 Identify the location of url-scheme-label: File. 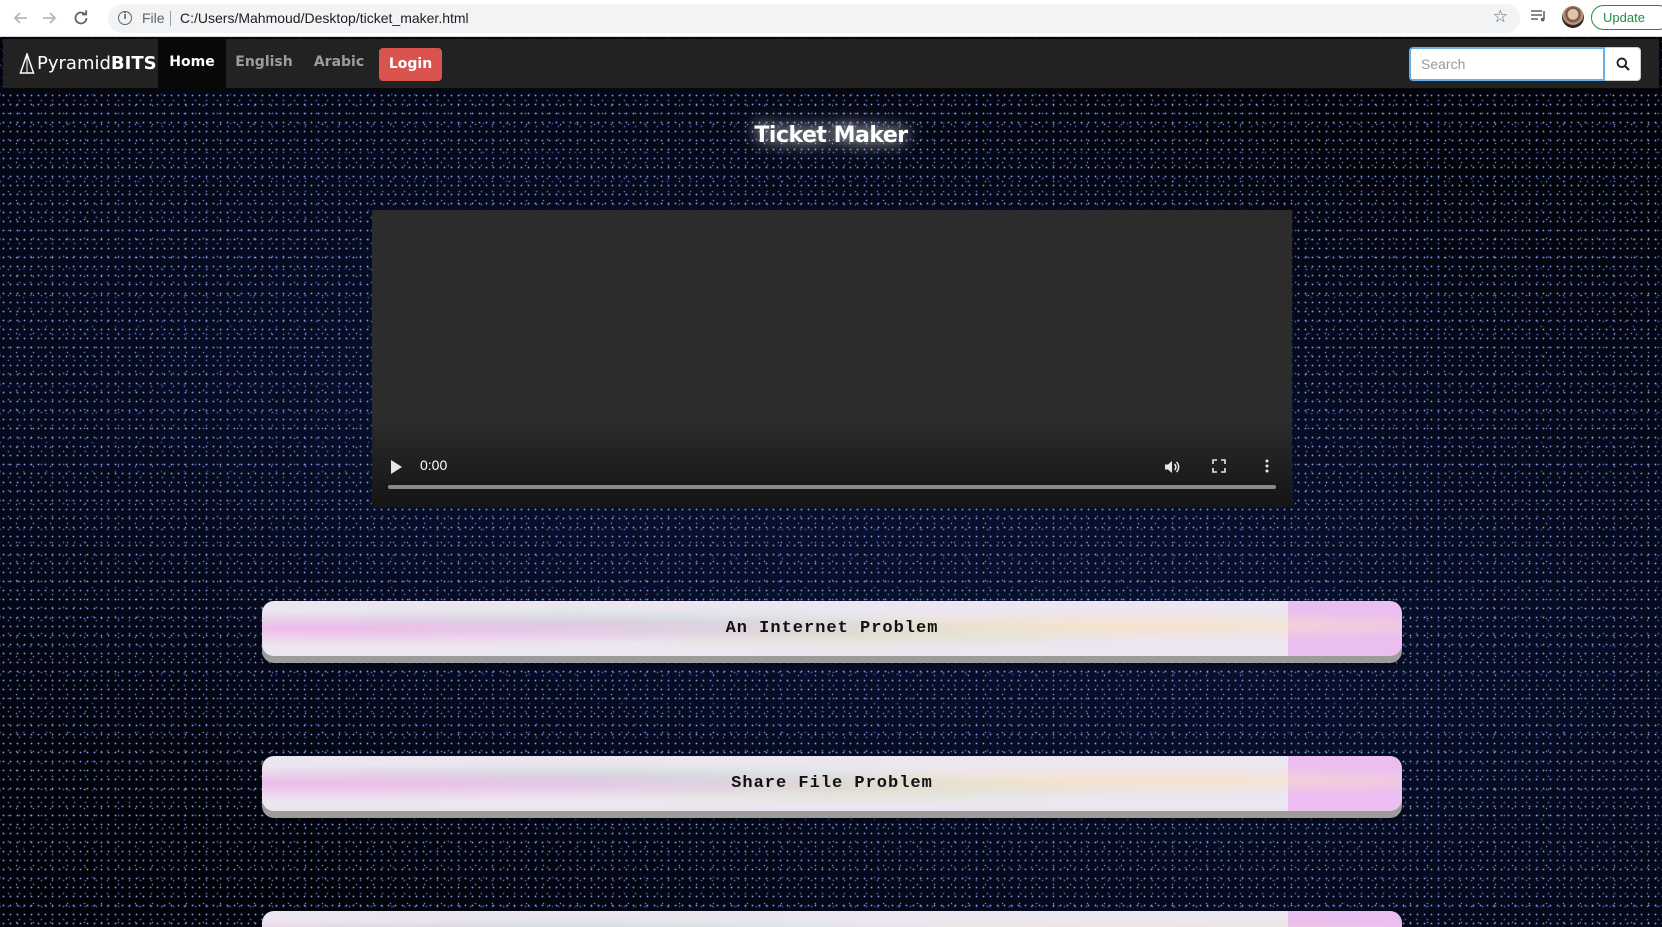
(153, 18).